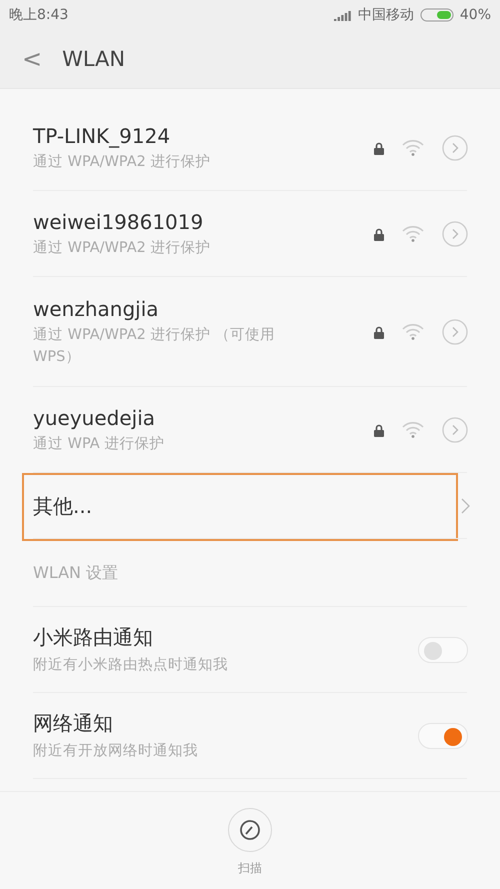 This screenshot has width=500, height=889. I want to click on gauge-icon, so click(250, 830).